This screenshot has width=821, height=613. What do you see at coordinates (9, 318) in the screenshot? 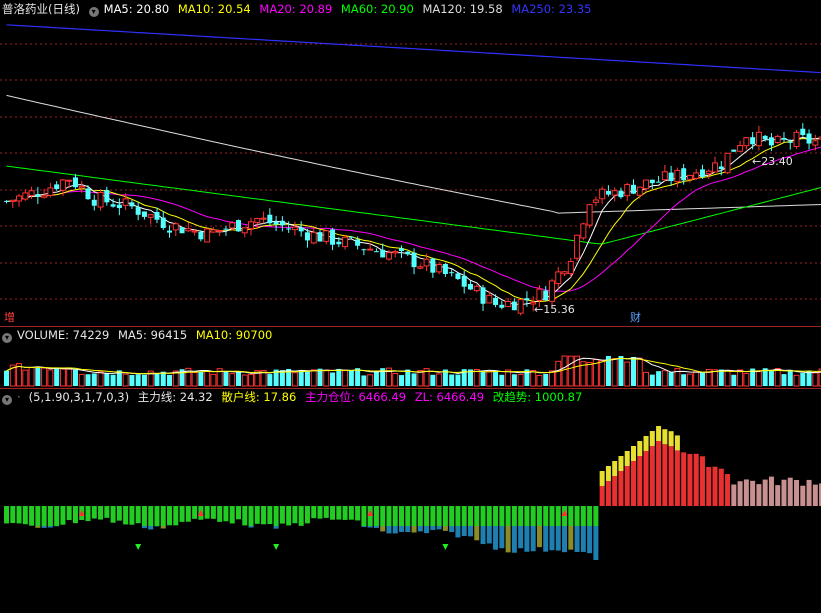
I see `zeng-badge: 增` at bounding box center [9, 318].